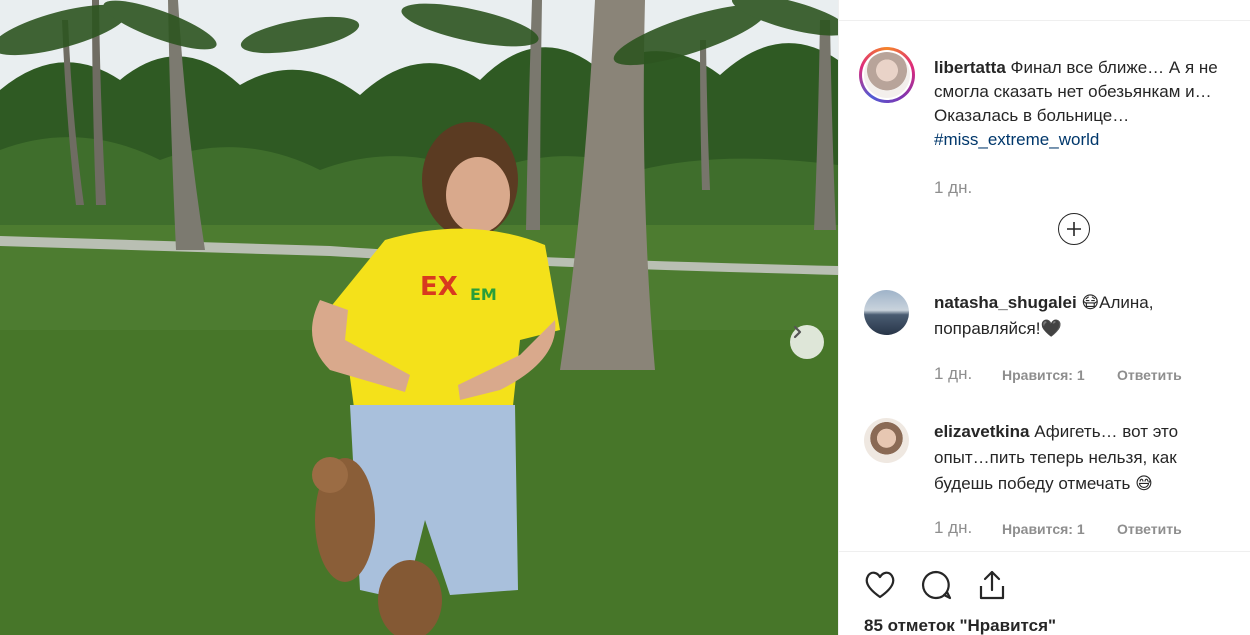 The height and width of the screenshot is (635, 1250). What do you see at coordinates (797, 332) in the screenshot?
I see `chevron-right-icon` at bounding box center [797, 332].